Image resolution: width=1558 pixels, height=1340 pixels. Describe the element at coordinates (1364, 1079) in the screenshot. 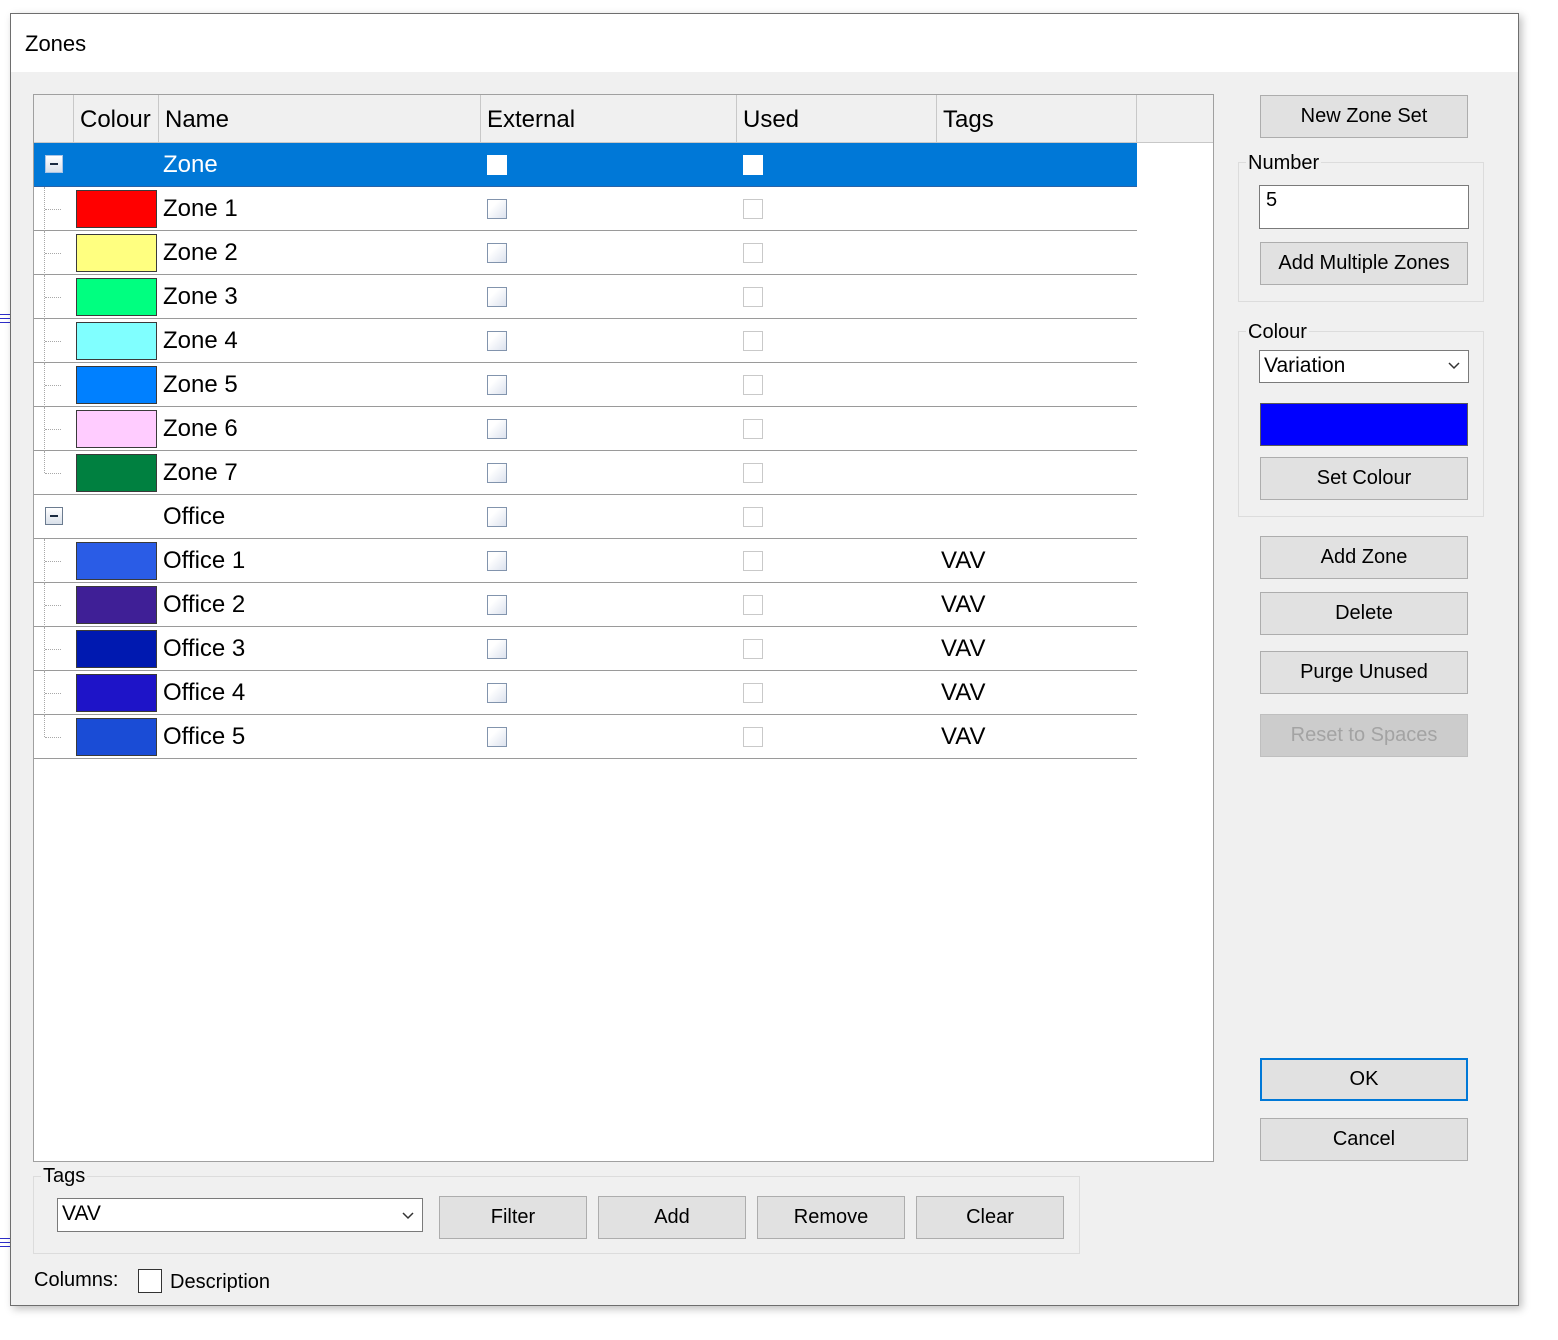

I see `ok-button: OK` at that location.